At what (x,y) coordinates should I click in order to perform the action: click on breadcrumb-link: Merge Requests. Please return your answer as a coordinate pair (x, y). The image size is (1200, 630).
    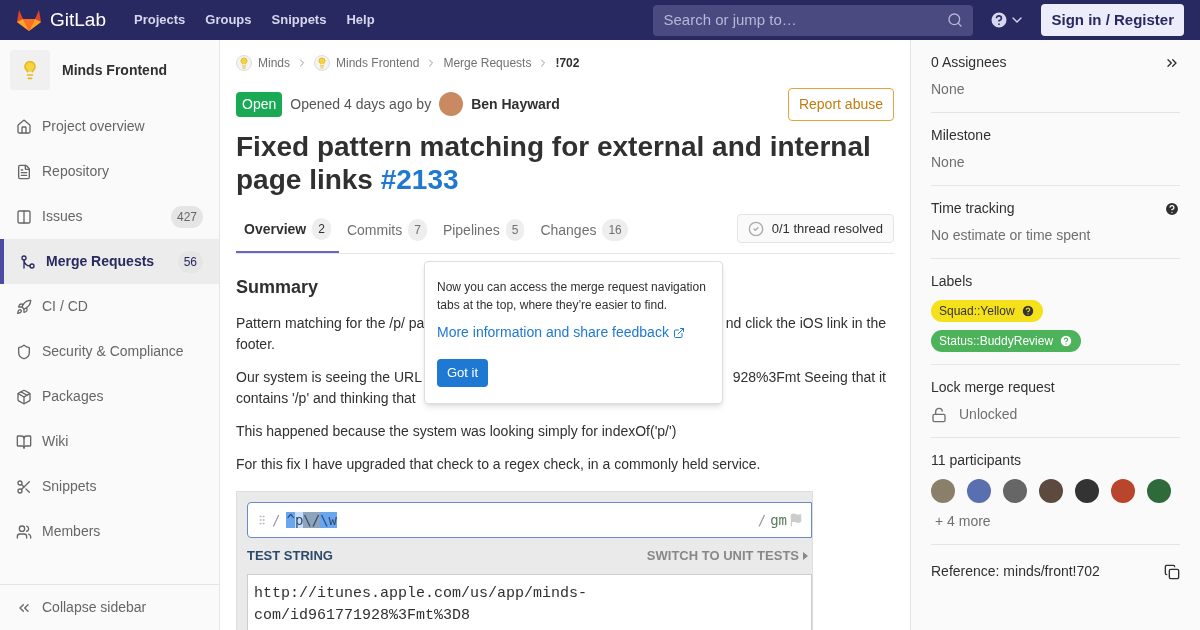
    Looking at the image, I should click on (487, 63).